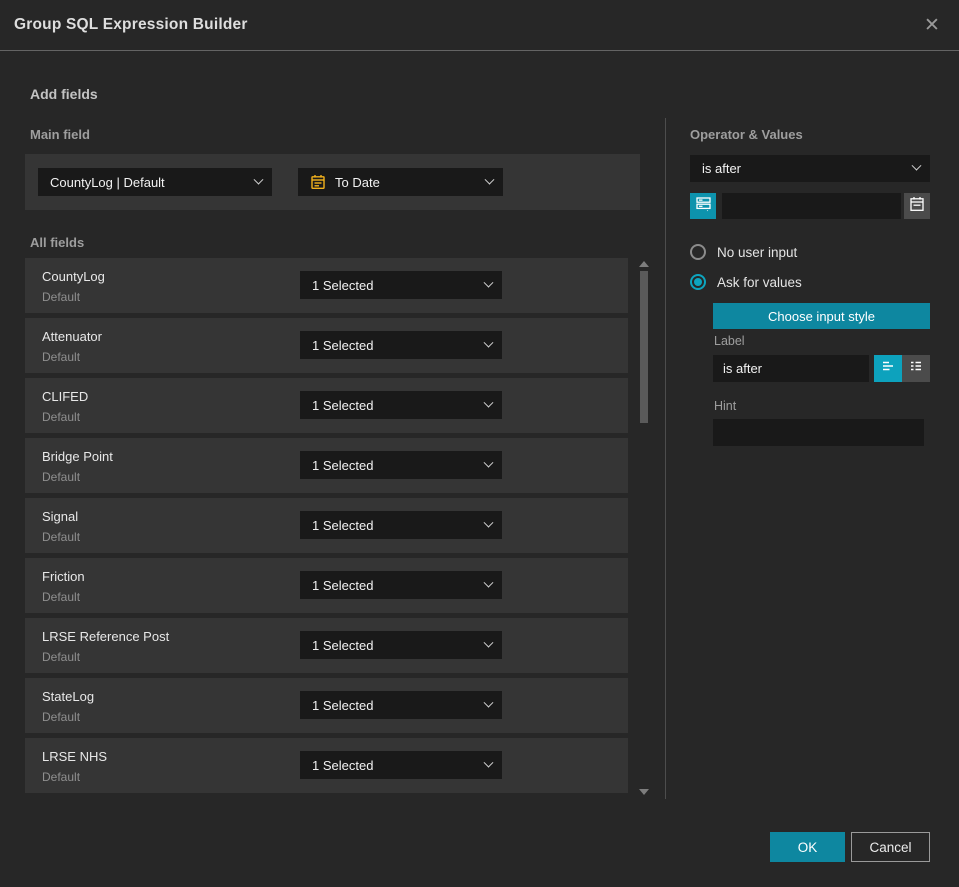 The height and width of the screenshot is (887, 959). What do you see at coordinates (644, 264) in the screenshot?
I see `scroll-up-icon` at bounding box center [644, 264].